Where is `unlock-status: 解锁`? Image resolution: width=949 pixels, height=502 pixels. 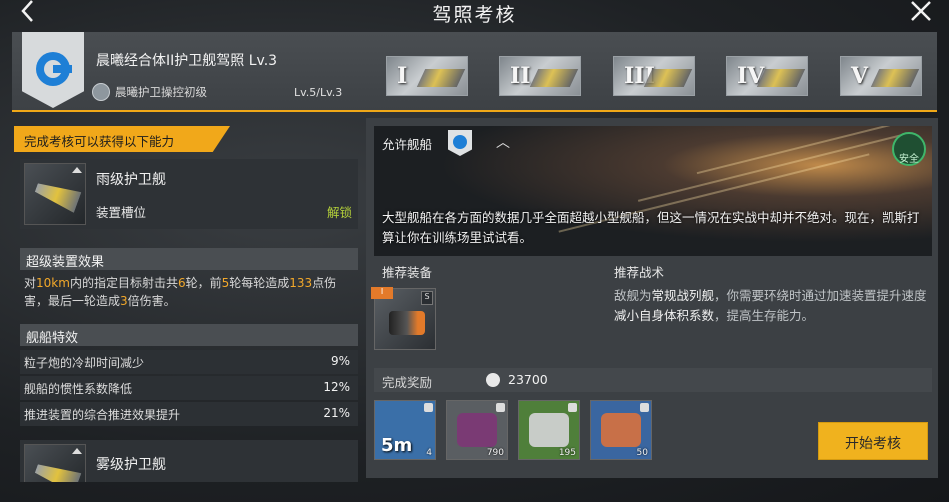
unlock-status: 解锁 is located at coordinates (339, 212).